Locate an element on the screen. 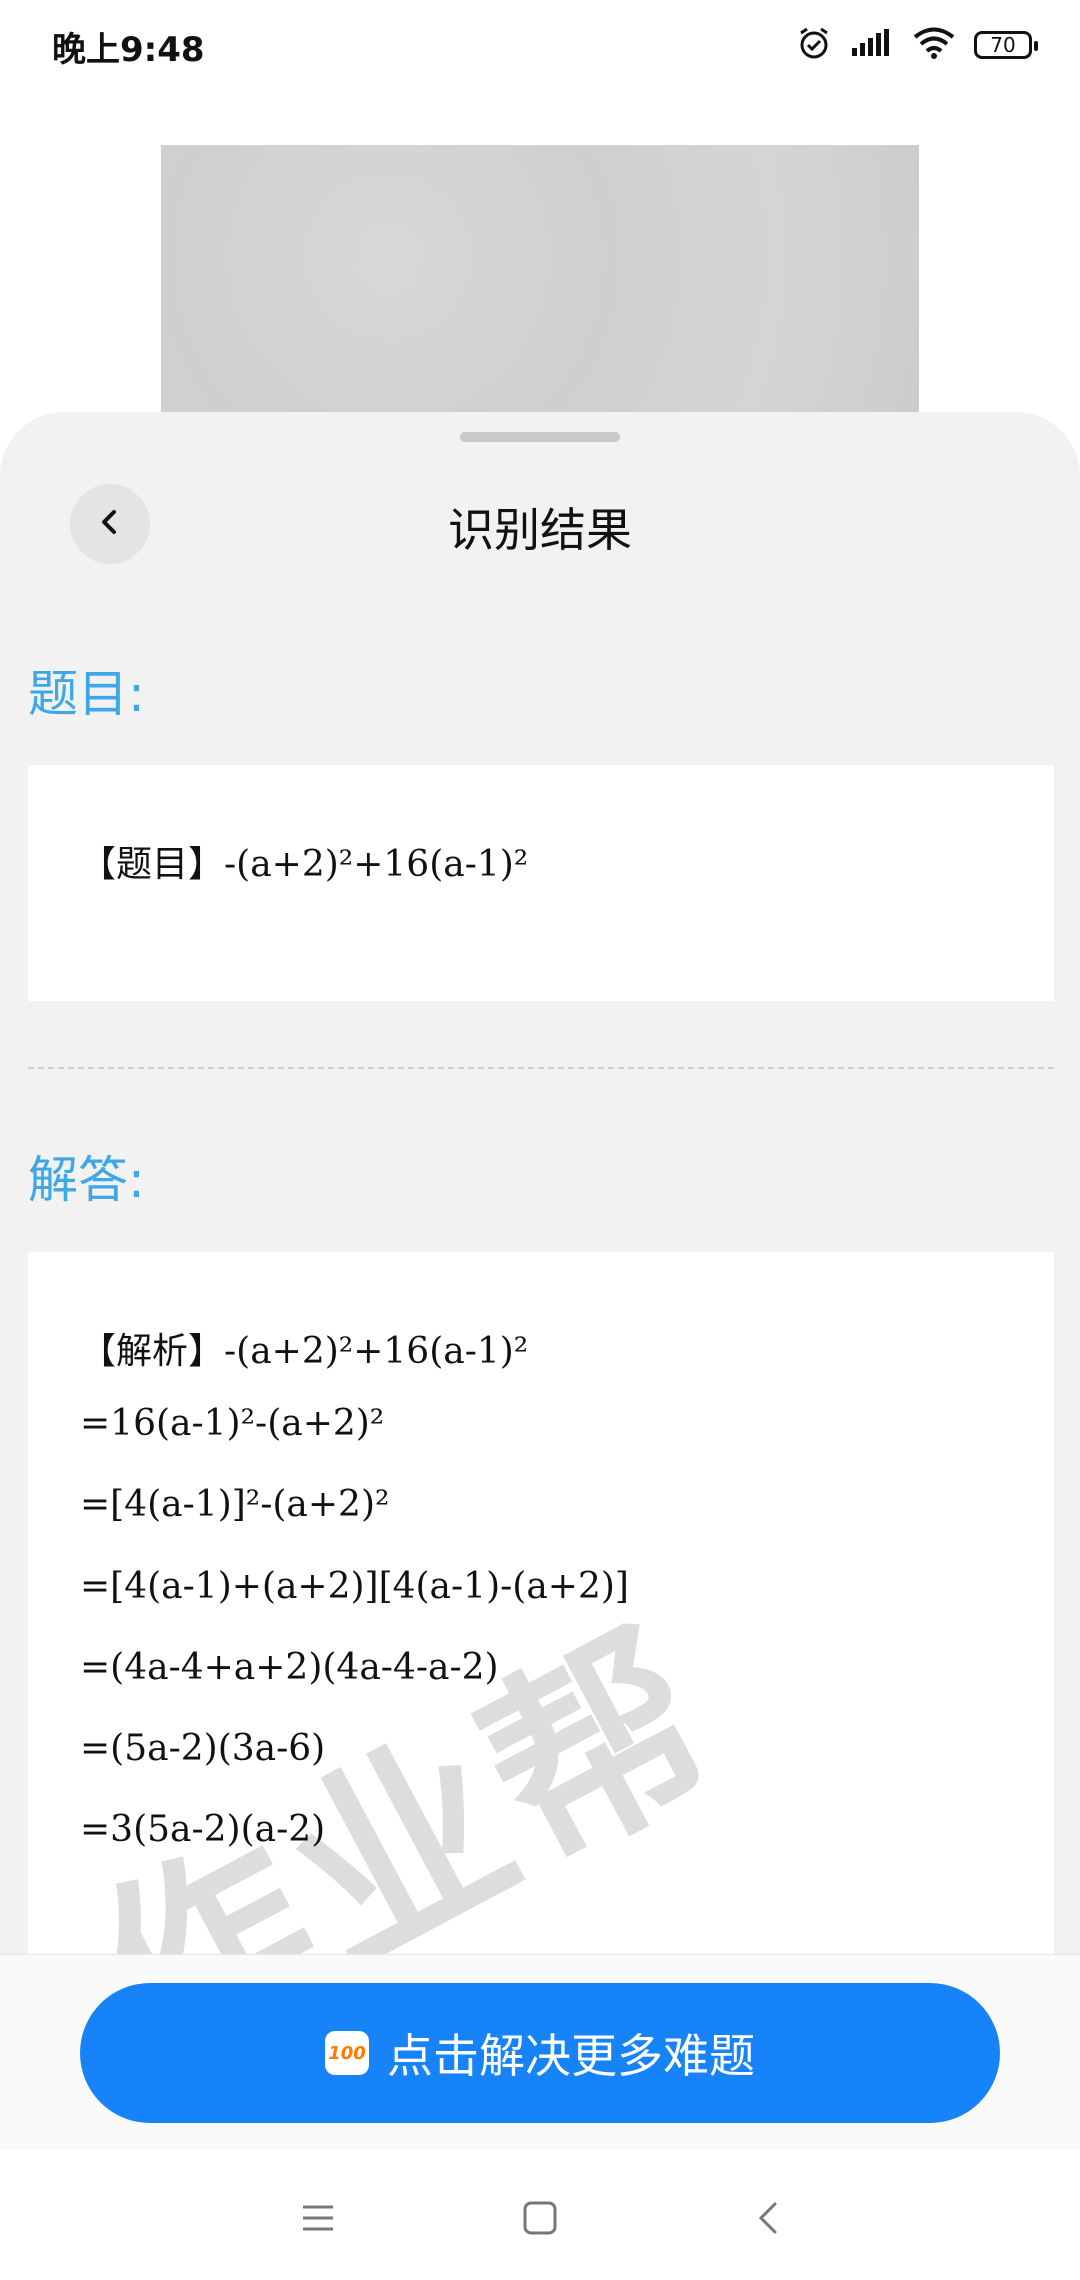  section-divider is located at coordinates (541, 1068).